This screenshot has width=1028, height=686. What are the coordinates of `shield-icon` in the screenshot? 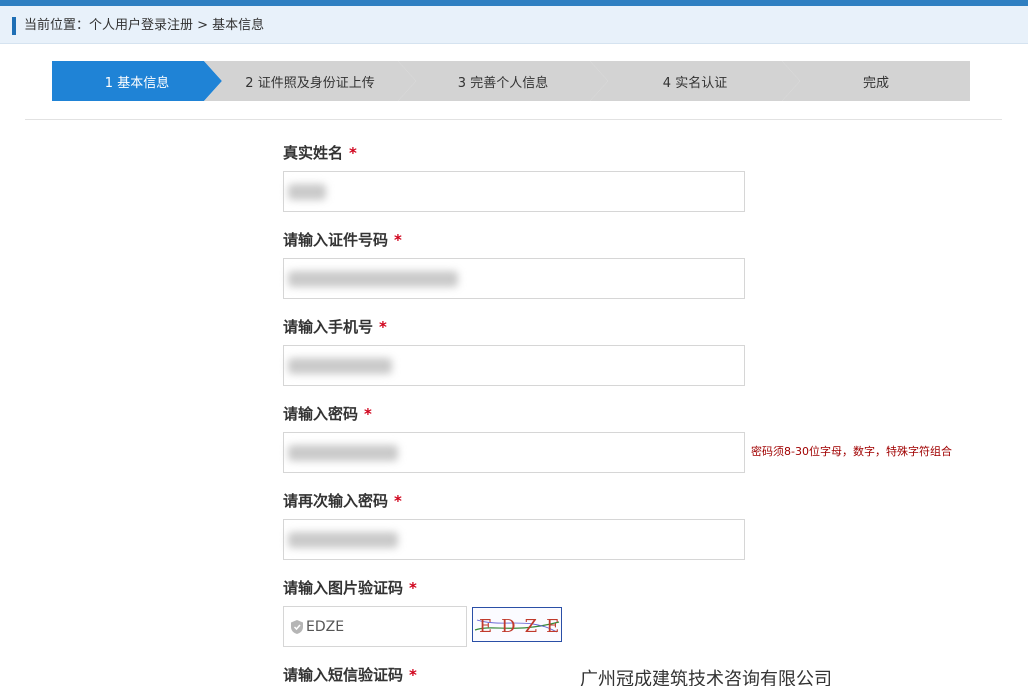 It's located at (297, 627).